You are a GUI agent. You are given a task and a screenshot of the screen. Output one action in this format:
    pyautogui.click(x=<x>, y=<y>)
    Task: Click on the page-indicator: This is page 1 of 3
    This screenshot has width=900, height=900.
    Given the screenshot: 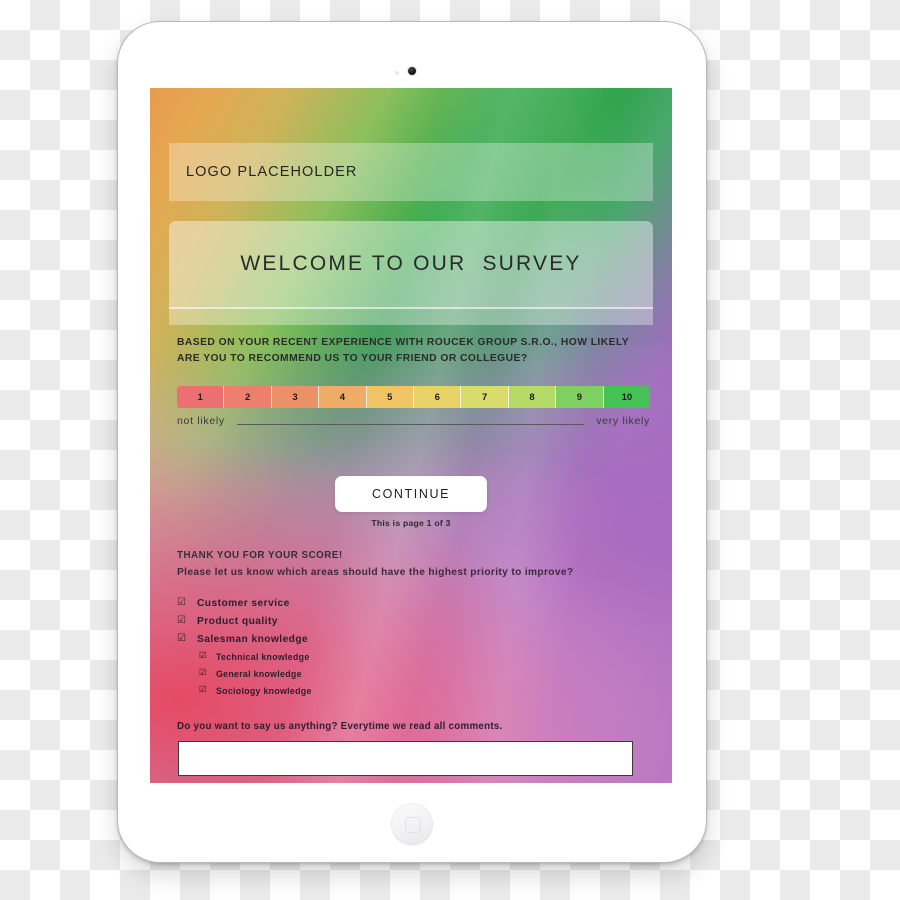 What is the action you would take?
    pyautogui.click(x=411, y=523)
    